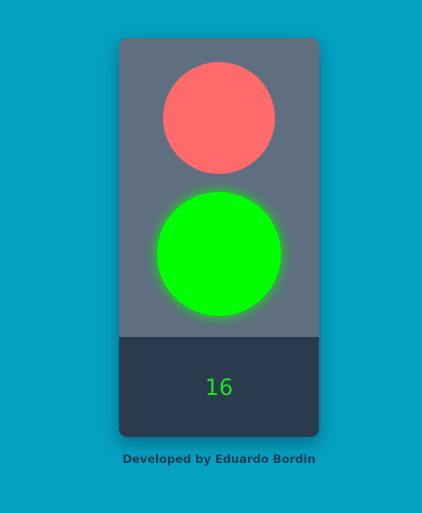 The width and height of the screenshot is (422, 513). I want to click on counter-panel: 16, so click(219, 387).